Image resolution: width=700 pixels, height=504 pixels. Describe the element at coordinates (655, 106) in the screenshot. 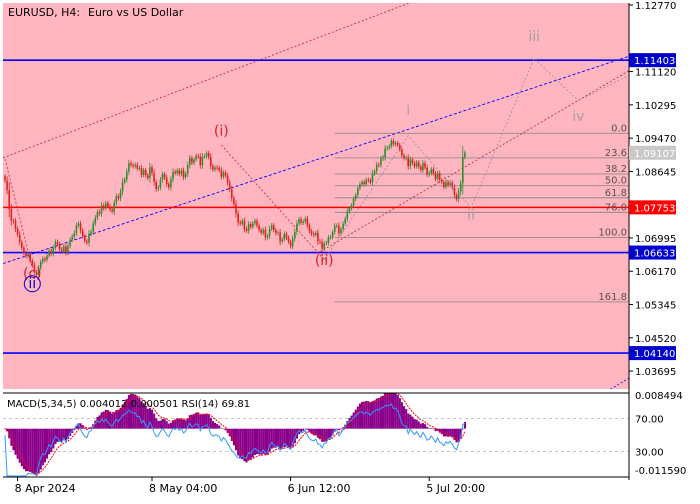

I see `price-tick-label: 1.10295` at that location.